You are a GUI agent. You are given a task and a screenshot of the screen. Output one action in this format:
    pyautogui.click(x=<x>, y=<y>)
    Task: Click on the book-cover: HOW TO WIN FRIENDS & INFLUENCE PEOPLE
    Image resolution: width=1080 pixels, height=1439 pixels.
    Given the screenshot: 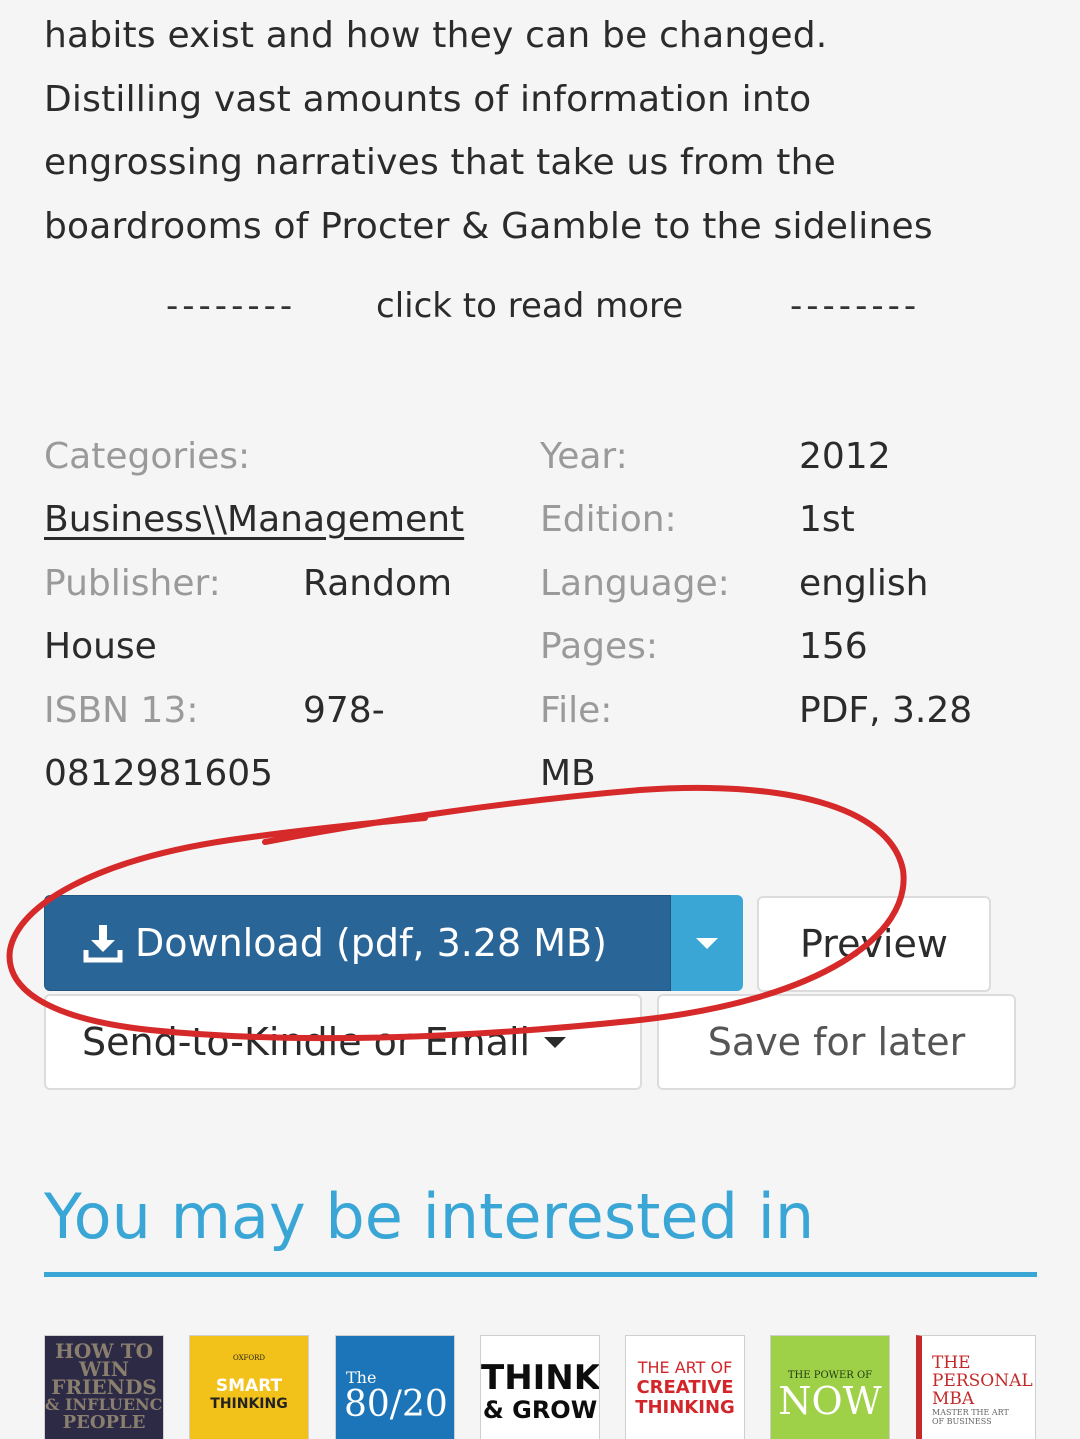 What is the action you would take?
    pyautogui.click(x=104, y=1387)
    